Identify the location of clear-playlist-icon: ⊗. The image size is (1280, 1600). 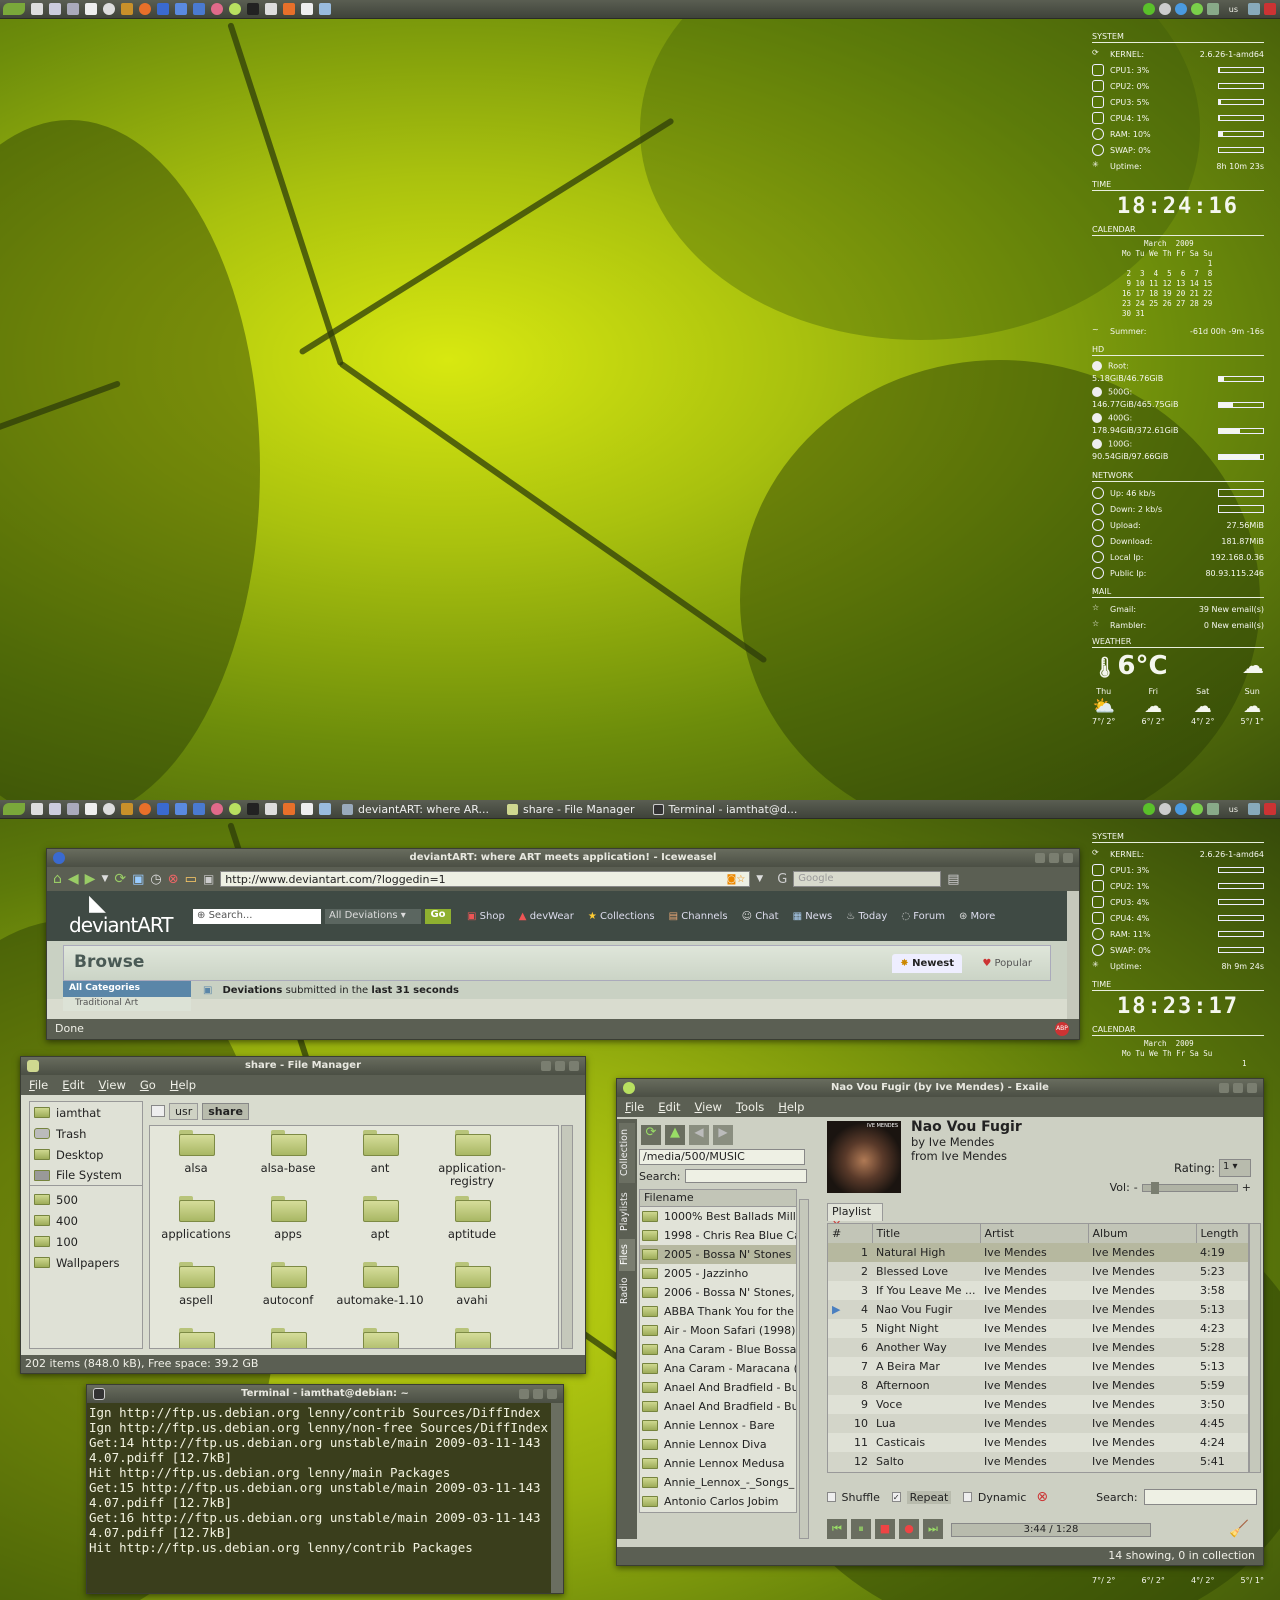
(1042, 1497).